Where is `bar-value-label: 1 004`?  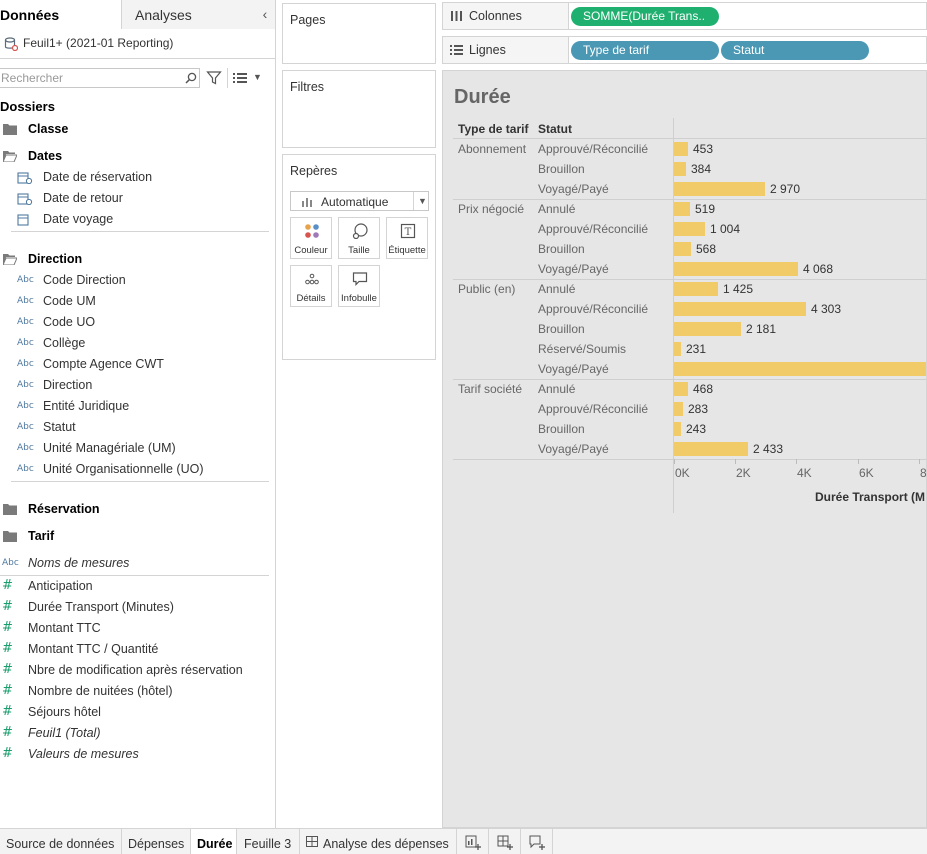
bar-value-label: 1 004 is located at coordinates (725, 229).